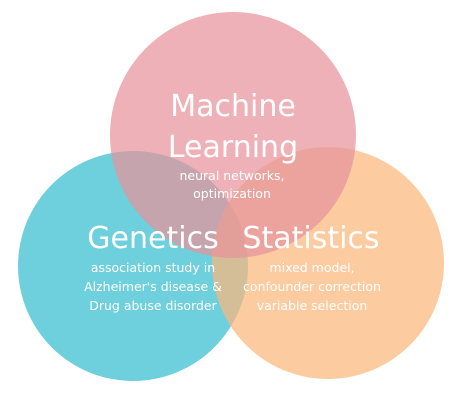 This screenshot has height=408, width=468. Describe the element at coordinates (153, 286) in the screenshot. I see `genetics-desc-line2: Alzheimer's disease &` at that location.